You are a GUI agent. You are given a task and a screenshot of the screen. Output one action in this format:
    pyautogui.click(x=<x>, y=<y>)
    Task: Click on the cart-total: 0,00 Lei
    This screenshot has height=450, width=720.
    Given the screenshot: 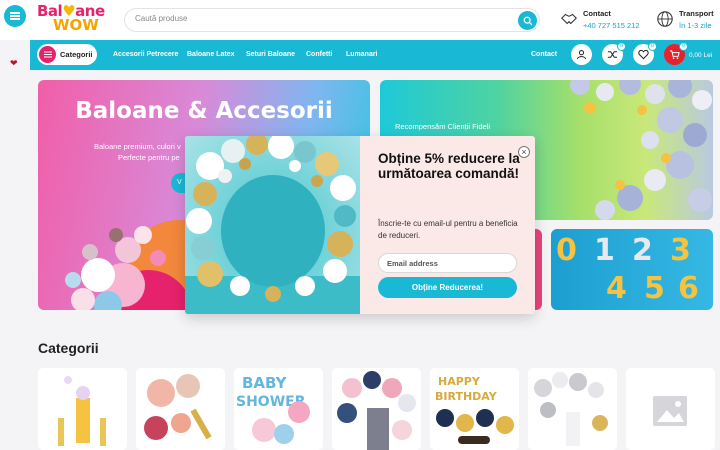 What is the action you would take?
    pyautogui.click(x=700, y=55)
    